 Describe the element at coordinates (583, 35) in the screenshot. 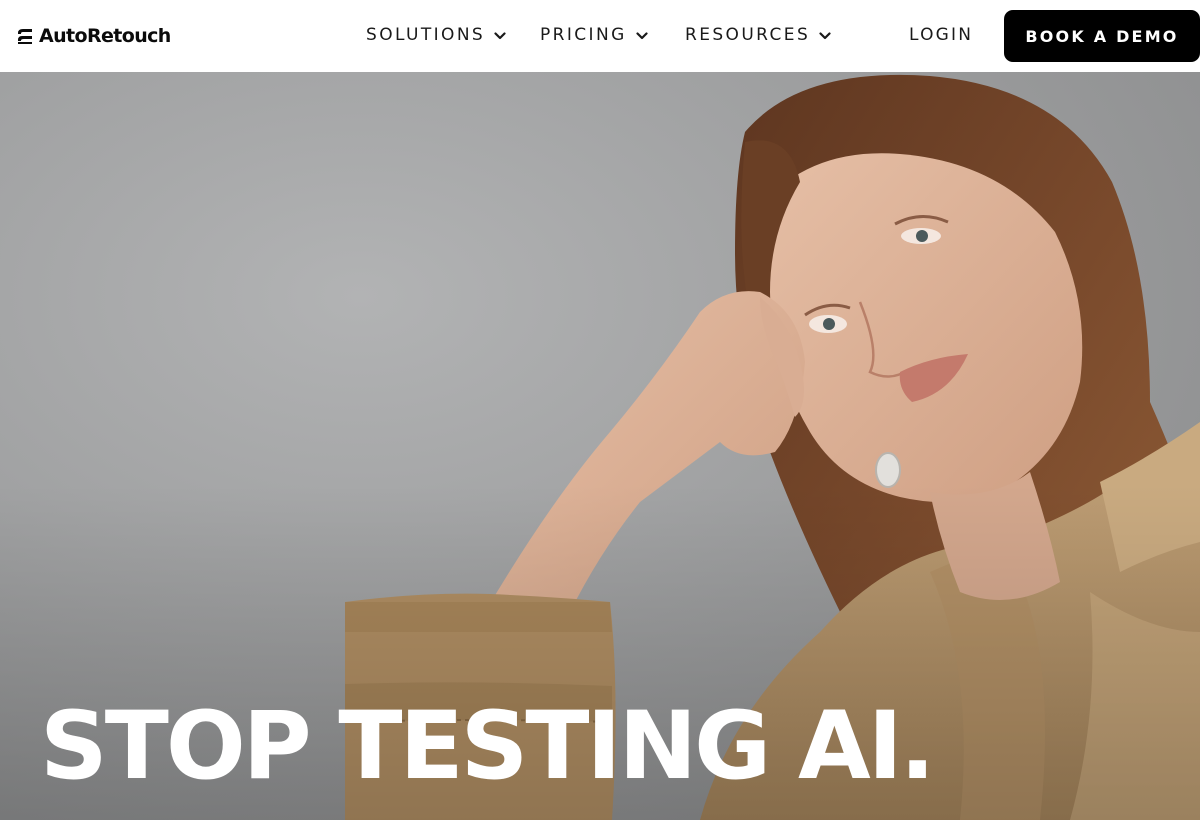

I see `nav-pricing-label: PRICING` at that location.